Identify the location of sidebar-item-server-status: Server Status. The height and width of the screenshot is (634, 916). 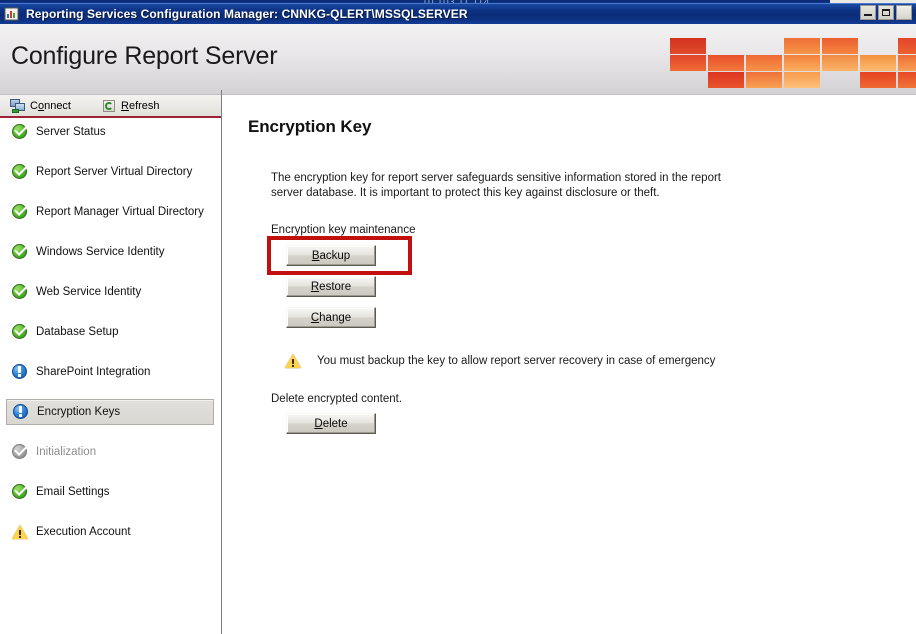
(110, 132).